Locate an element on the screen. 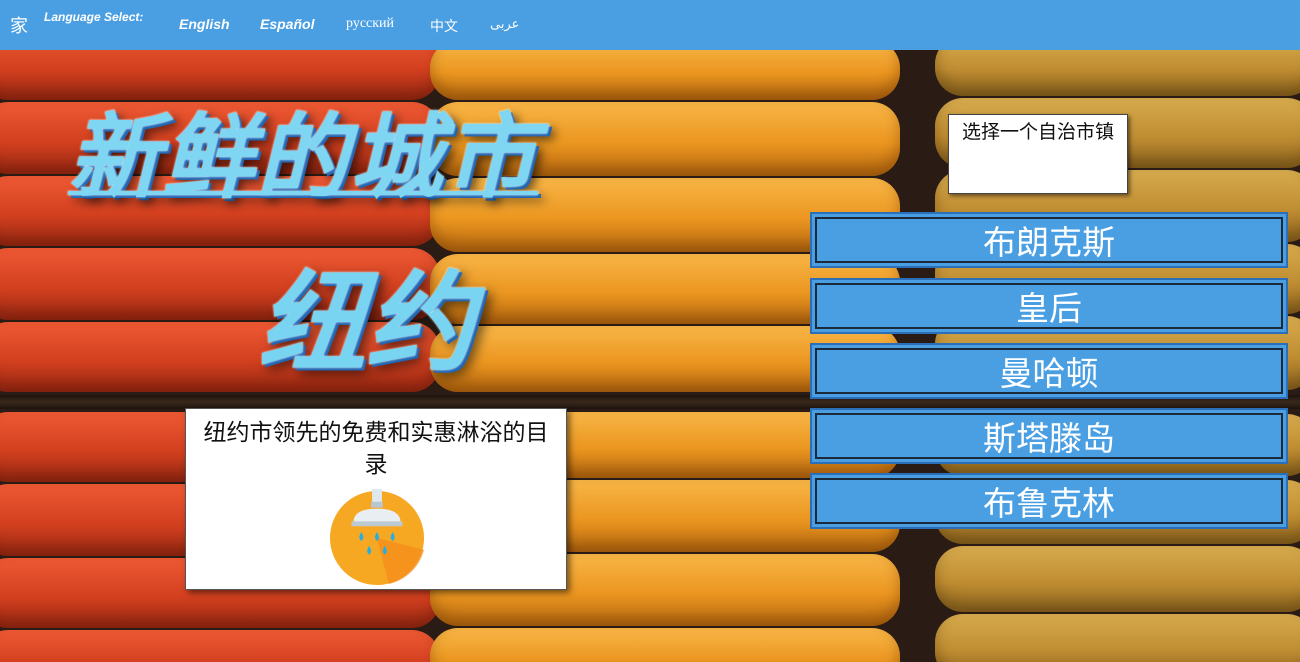 The width and height of the screenshot is (1300, 662). language-select-label: Language Select: is located at coordinates (94, 17).